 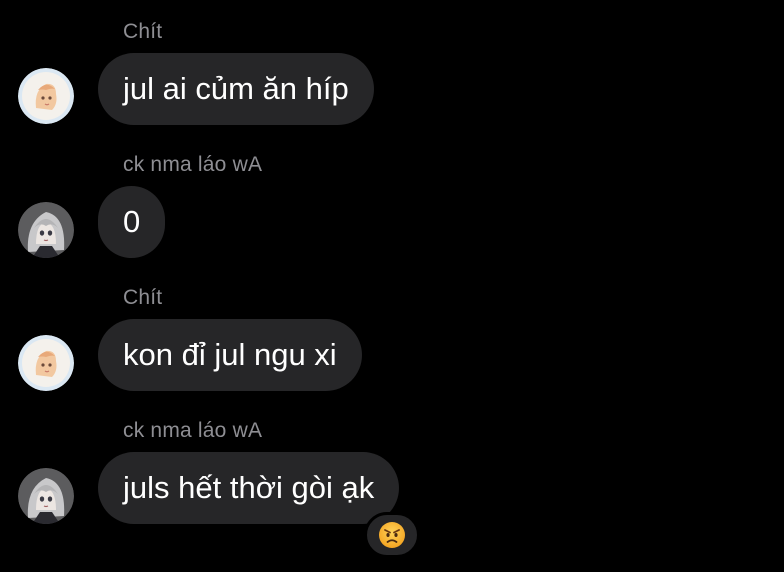 I want to click on message-text: kon đỉ jul ngu xi, so click(x=230, y=354).